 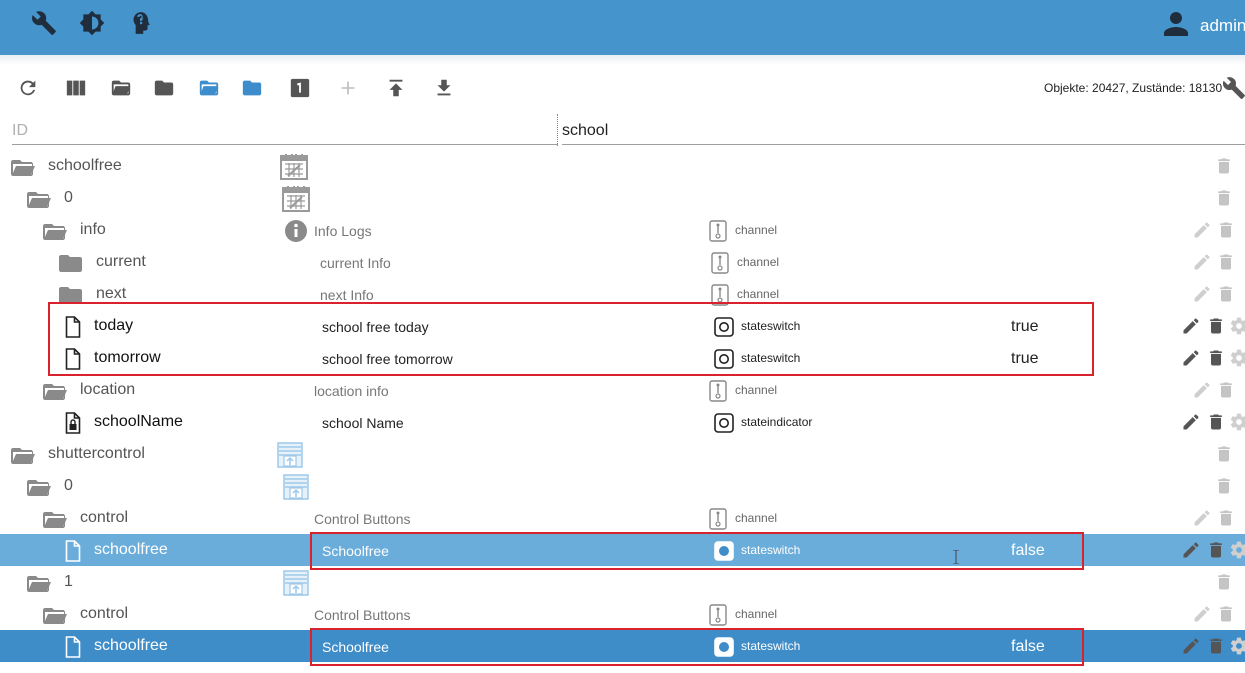 I want to click on row-id: next, so click(x=111, y=294).